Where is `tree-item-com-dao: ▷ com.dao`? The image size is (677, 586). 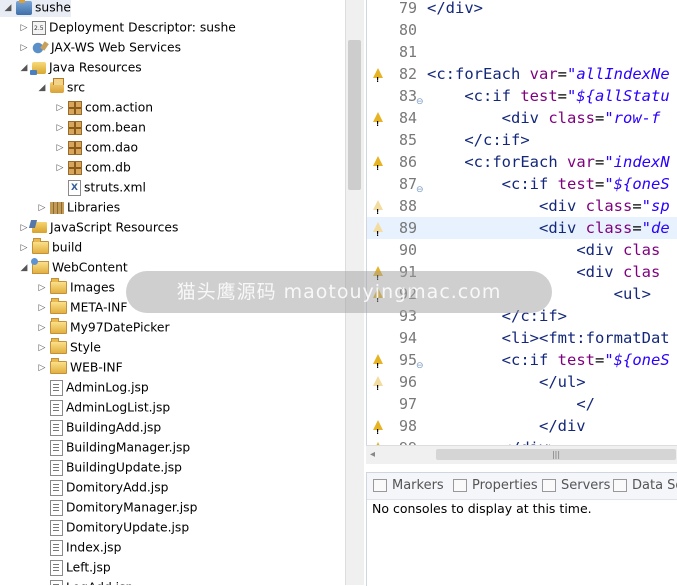 tree-item-com-dao: ▷ com.dao is located at coordinates (69, 147).